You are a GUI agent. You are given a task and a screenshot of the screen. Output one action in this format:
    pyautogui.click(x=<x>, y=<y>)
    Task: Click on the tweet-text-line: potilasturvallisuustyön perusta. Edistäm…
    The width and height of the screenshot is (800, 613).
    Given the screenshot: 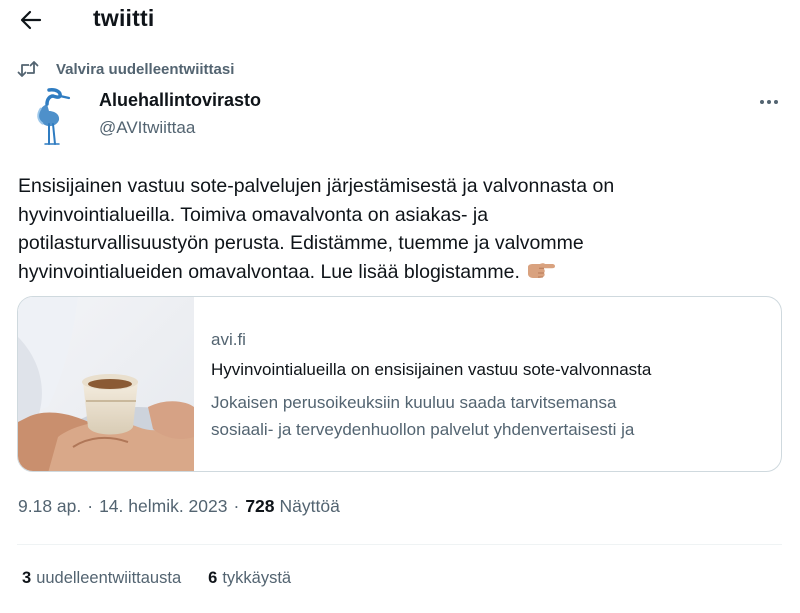 What is the action you would take?
    pyautogui.click(x=301, y=243)
    